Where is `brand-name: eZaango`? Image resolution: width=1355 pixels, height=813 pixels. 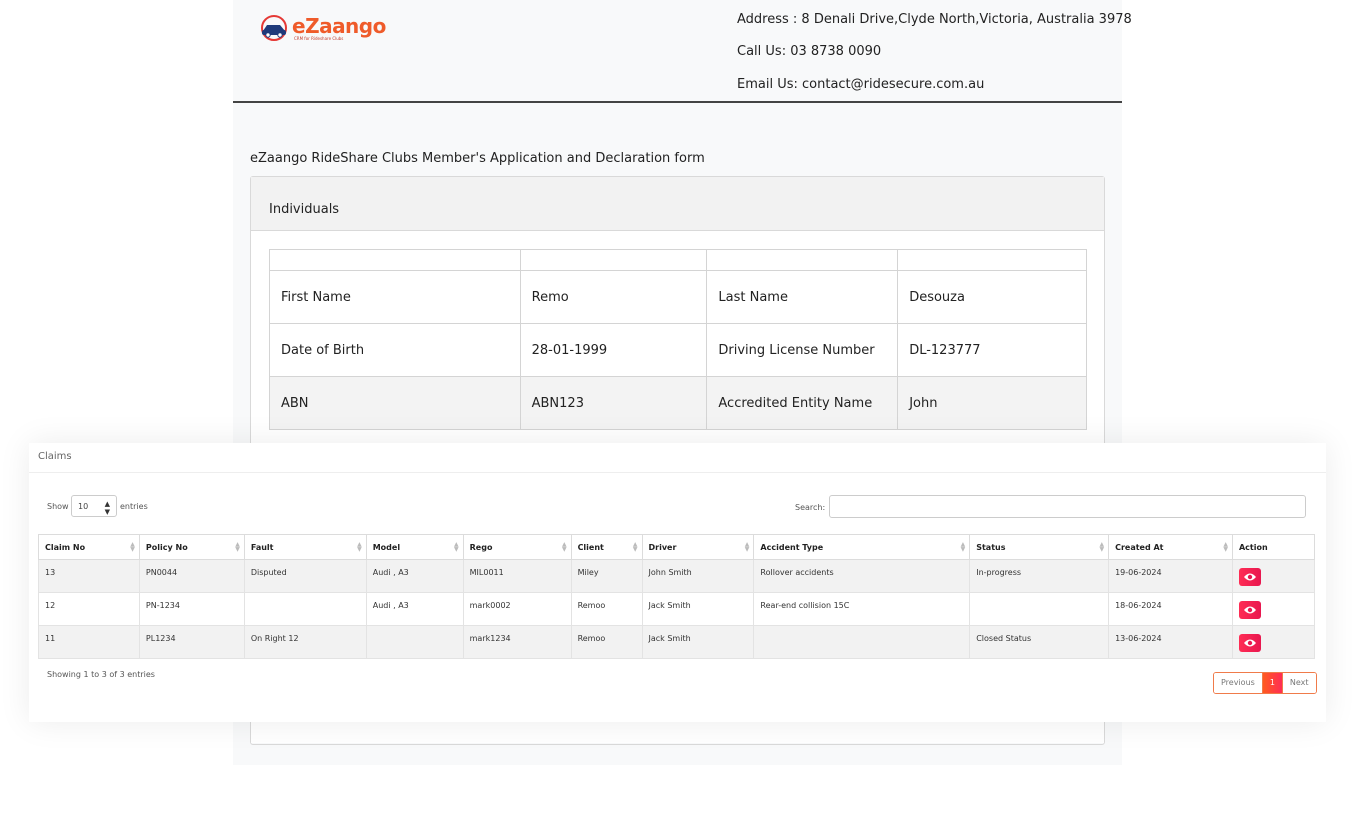 brand-name: eZaango is located at coordinates (339, 26).